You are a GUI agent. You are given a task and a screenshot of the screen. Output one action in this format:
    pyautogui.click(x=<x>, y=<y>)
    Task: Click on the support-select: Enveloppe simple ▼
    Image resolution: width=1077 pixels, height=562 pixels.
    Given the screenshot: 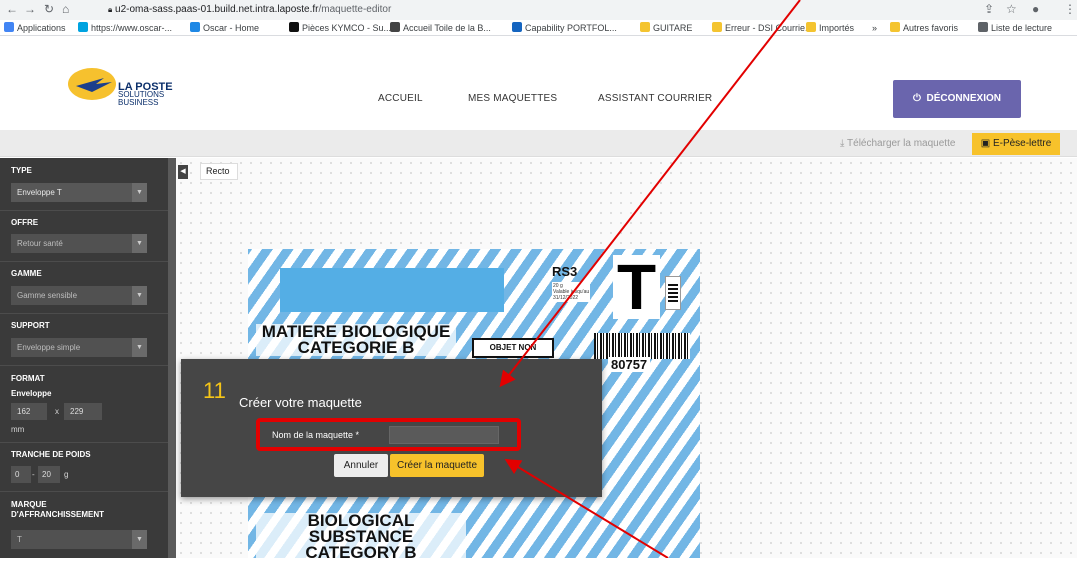 What is the action you would take?
    pyautogui.click(x=79, y=347)
    